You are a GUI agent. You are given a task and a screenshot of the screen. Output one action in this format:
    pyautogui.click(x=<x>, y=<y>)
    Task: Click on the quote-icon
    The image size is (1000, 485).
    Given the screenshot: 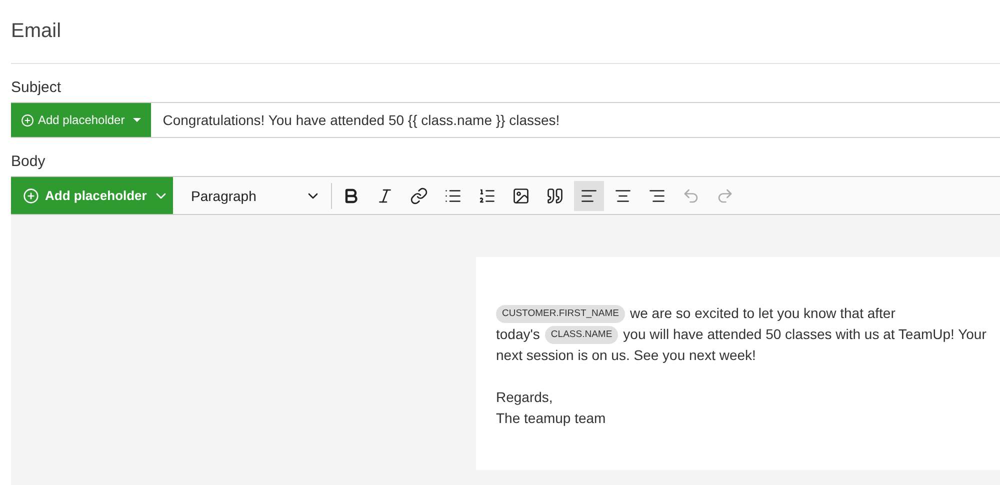 What is the action you would take?
    pyautogui.click(x=555, y=195)
    